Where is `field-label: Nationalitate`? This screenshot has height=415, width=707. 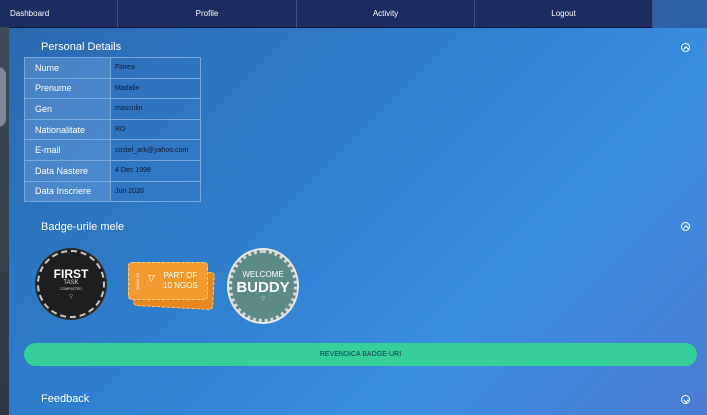 field-label: Nationalitate is located at coordinates (67, 129).